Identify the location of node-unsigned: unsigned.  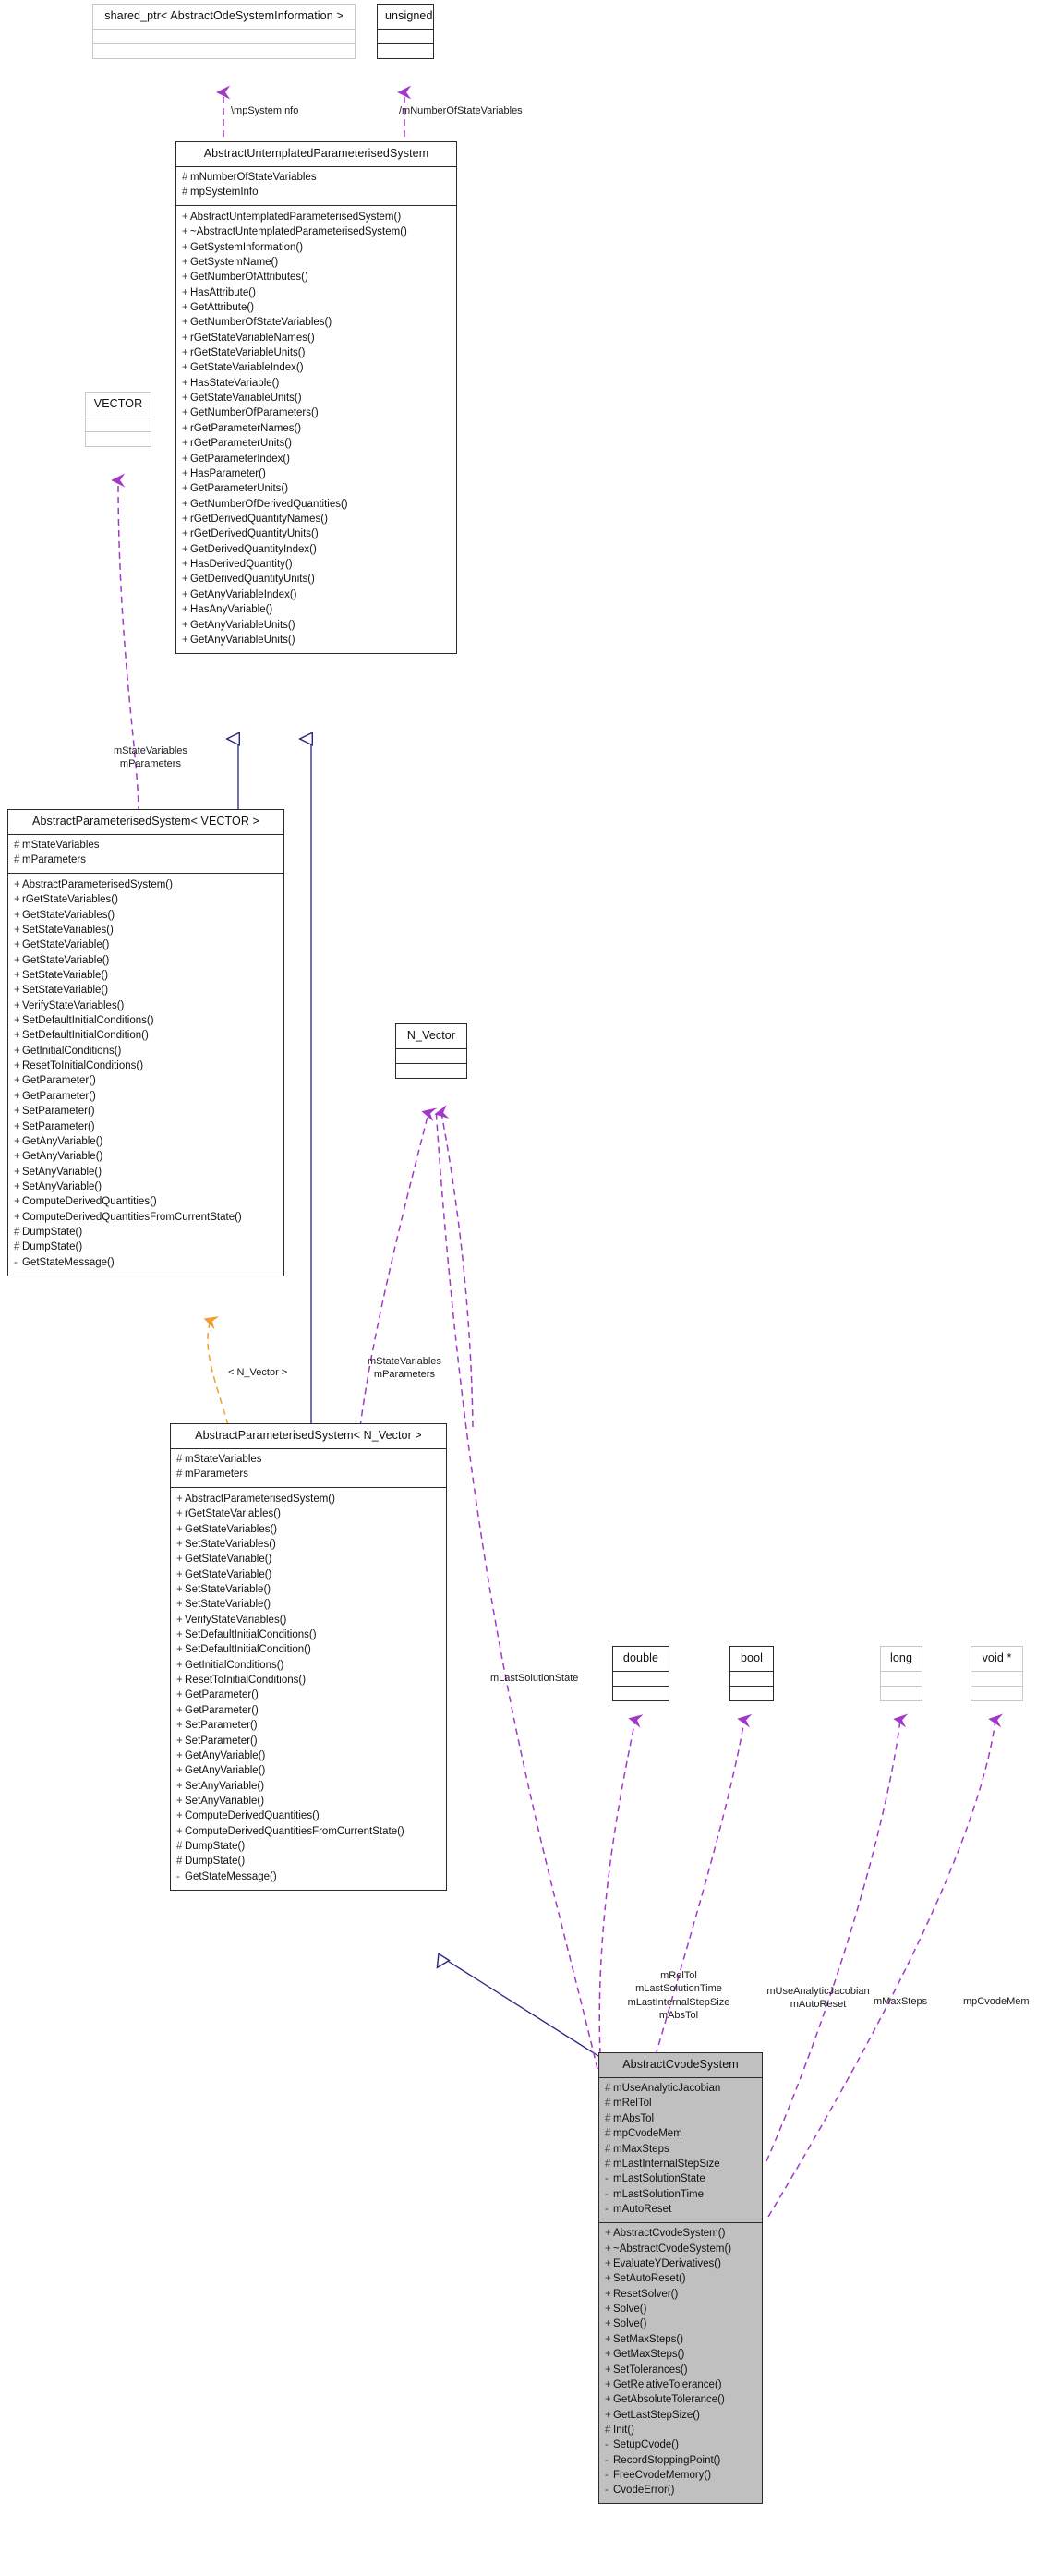
(405, 31).